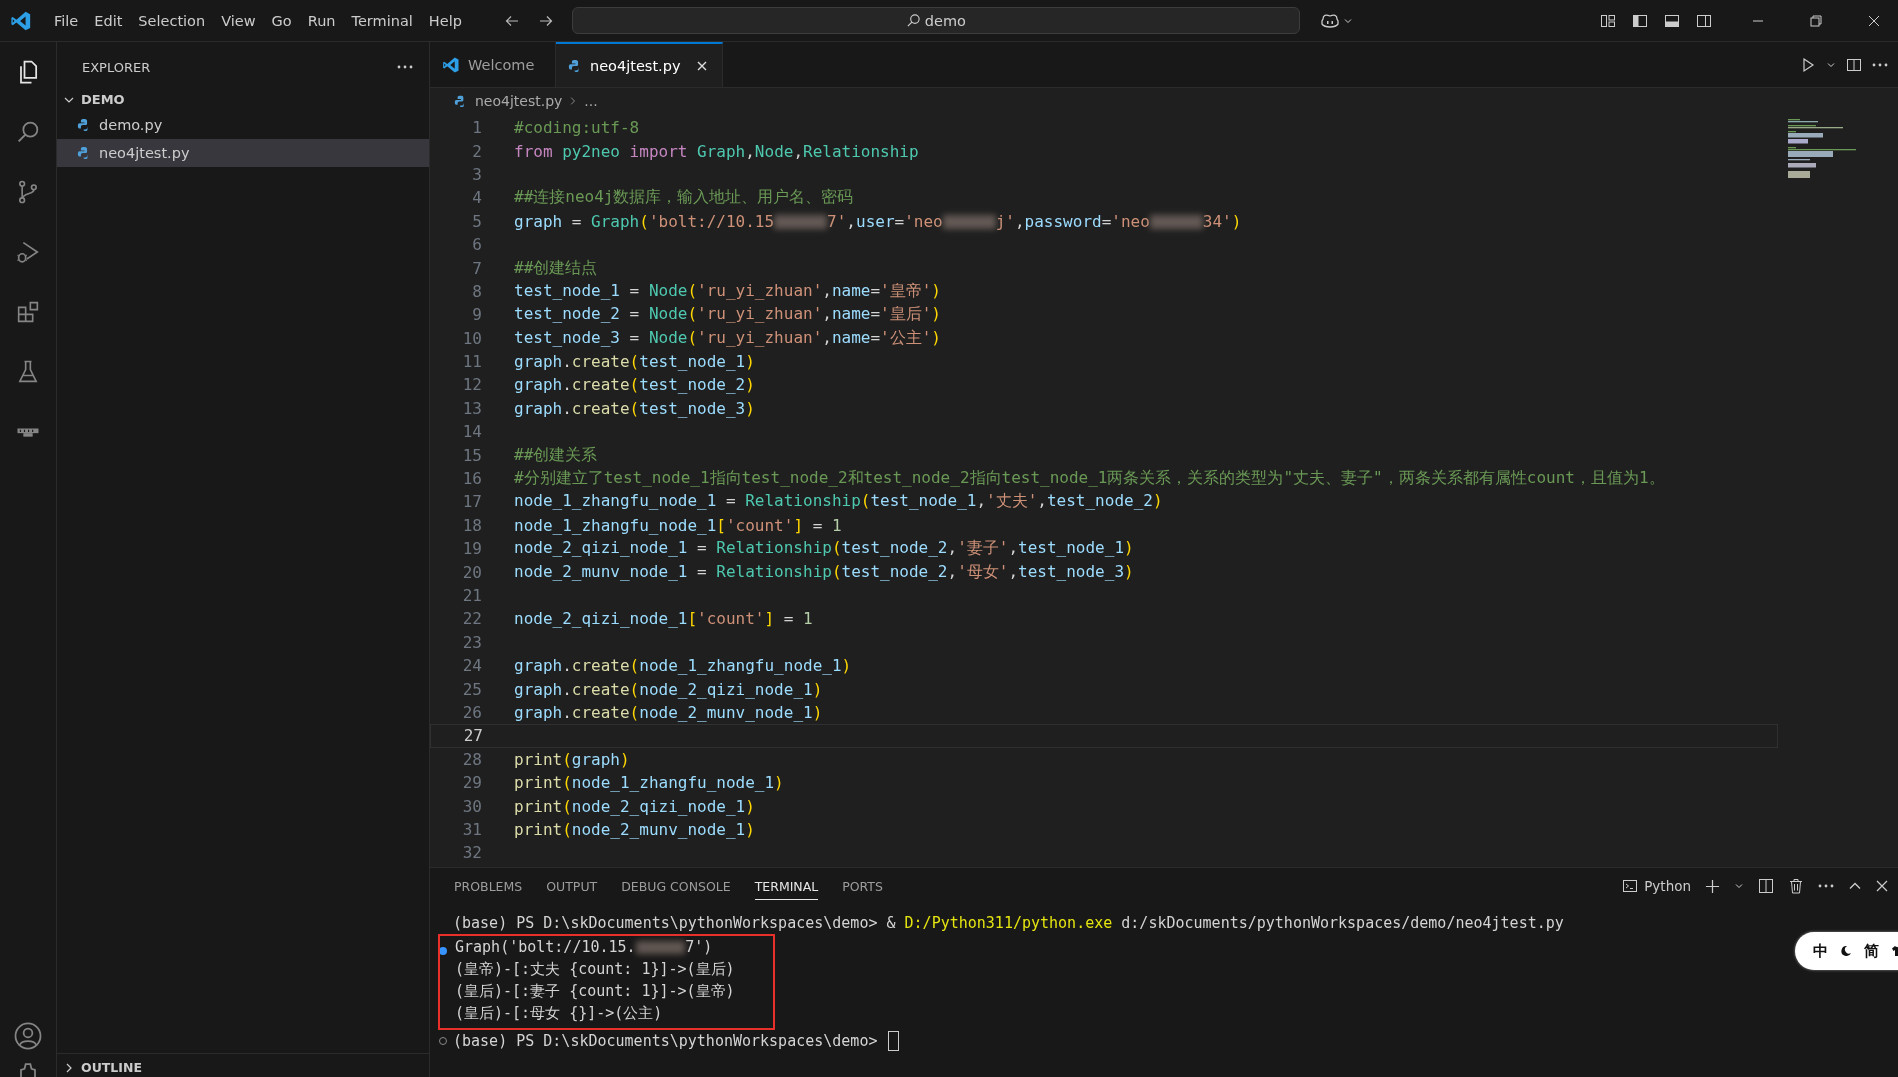 The width and height of the screenshot is (1898, 1077). Describe the element at coordinates (878, 221) in the screenshot. I see `code-line: graph = Graph('bolt://10.15 7',user='neo j',password='neo 34')` at that location.